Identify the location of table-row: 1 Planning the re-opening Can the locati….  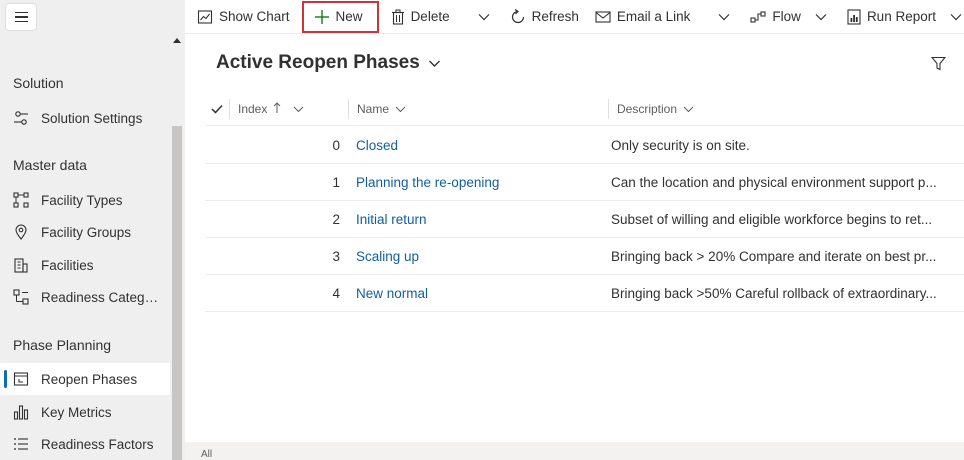
(584, 182).